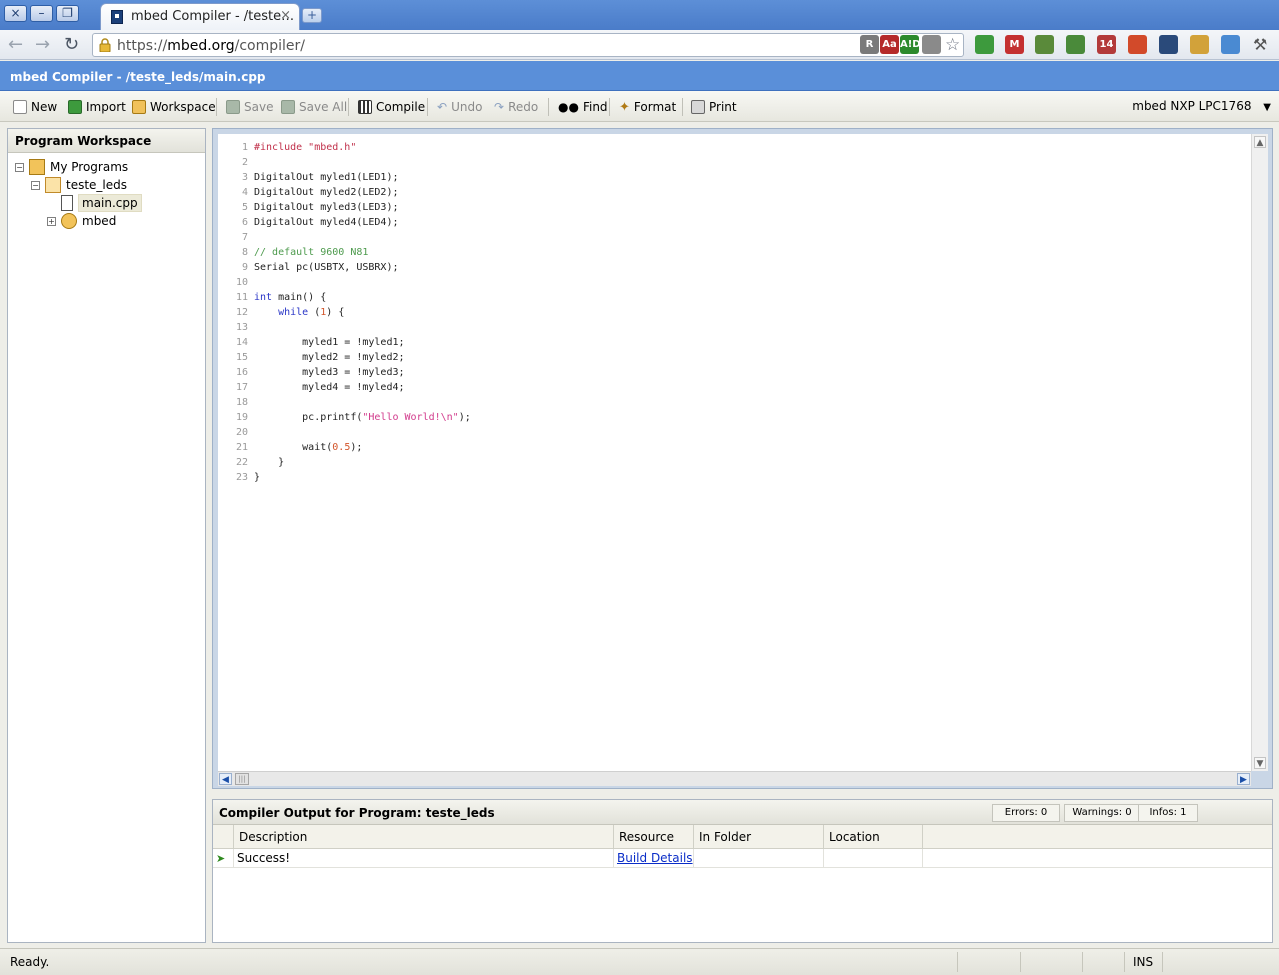 This screenshot has height=975, width=1279. What do you see at coordinates (312, 15) in the screenshot?
I see `new-tab-button: +` at bounding box center [312, 15].